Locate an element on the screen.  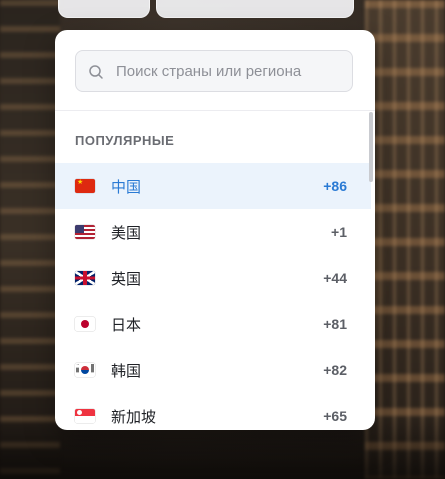
phone-number-field is located at coordinates (255, 9).